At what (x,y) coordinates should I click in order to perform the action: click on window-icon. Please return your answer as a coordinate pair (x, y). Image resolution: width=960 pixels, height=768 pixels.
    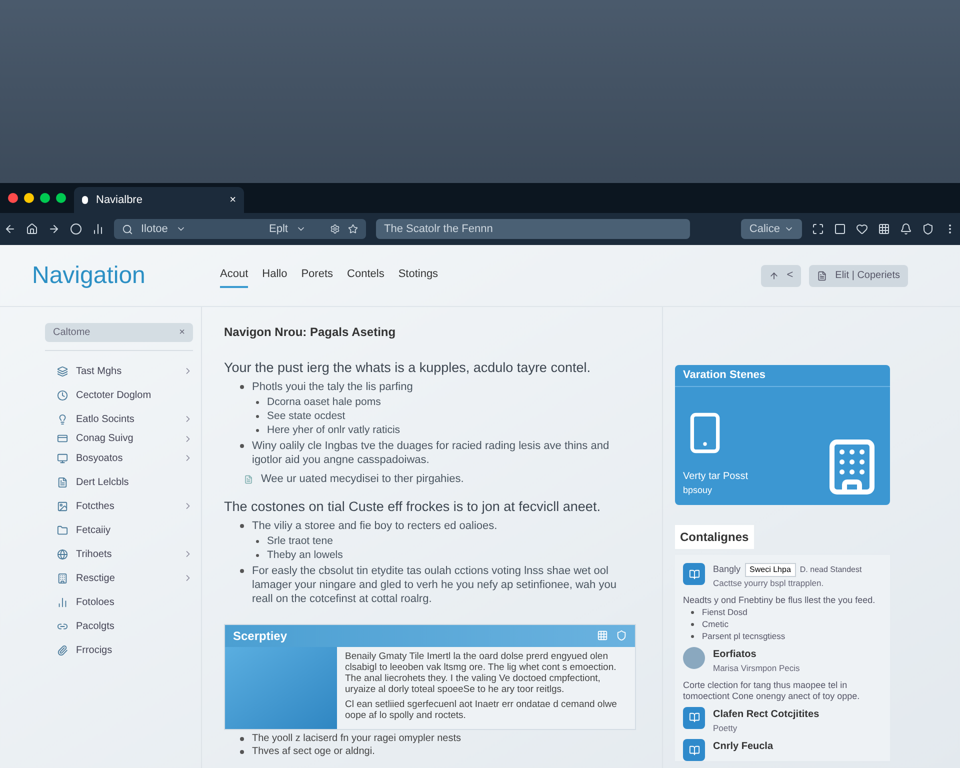
    Looking at the image, I should click on (840, 229).